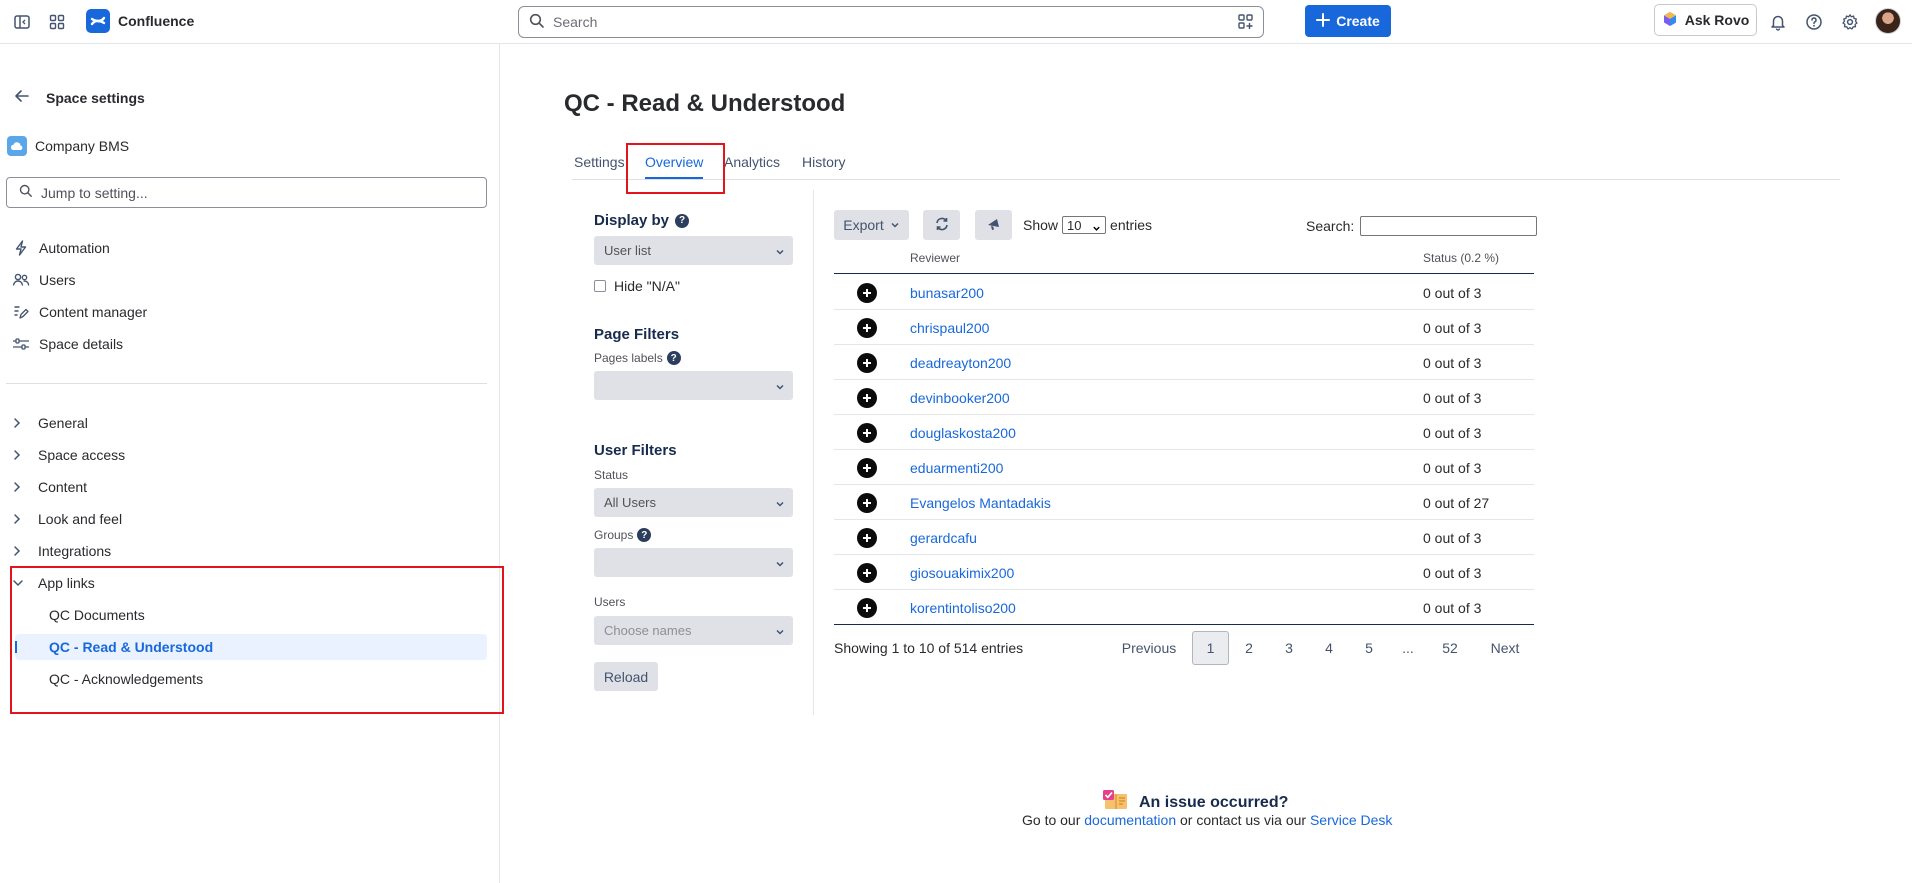 This screenshot has height=883, width=1912. What do you see at coordinates (963, 608) in the screenshot?
I see `reviewer-link: korentintoliso200` at bounding box center [963, 608].